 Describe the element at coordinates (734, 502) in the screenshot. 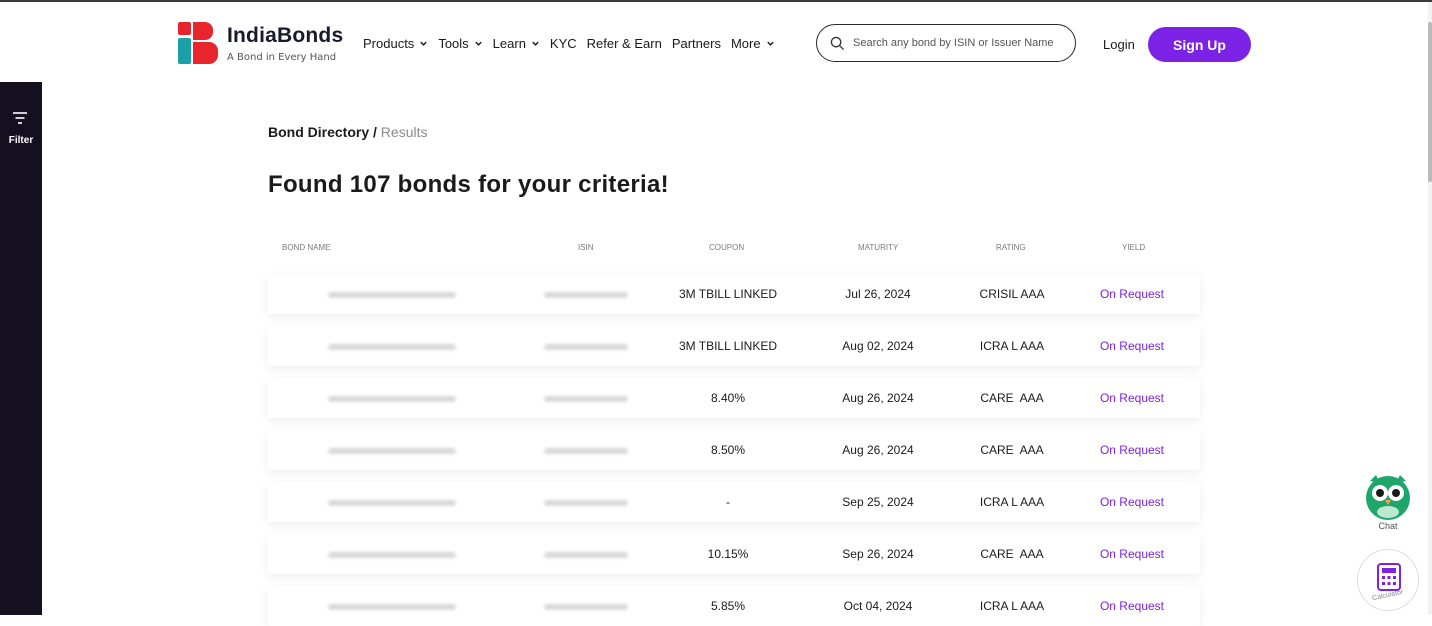

I see `table-row: - Sep 25, 2024 ICRA L AAA On Request` at that location.